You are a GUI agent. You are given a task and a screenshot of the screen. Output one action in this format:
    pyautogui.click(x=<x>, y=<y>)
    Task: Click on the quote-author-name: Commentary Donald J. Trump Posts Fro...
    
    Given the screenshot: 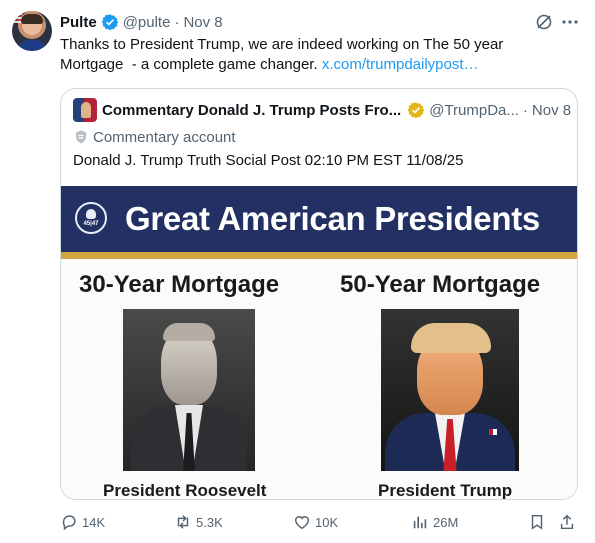 What is the action you would take?
    pyautogui.click(x=251, y=110)
    